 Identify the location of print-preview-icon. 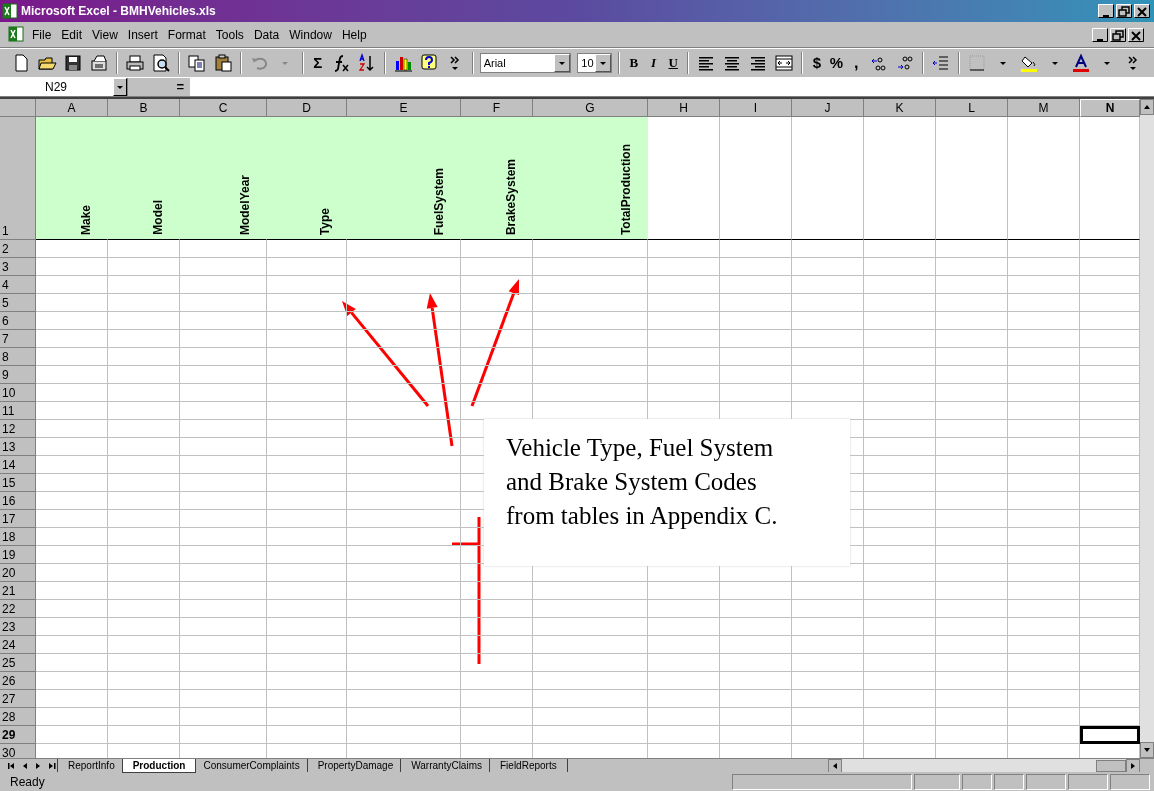
(161, 63).